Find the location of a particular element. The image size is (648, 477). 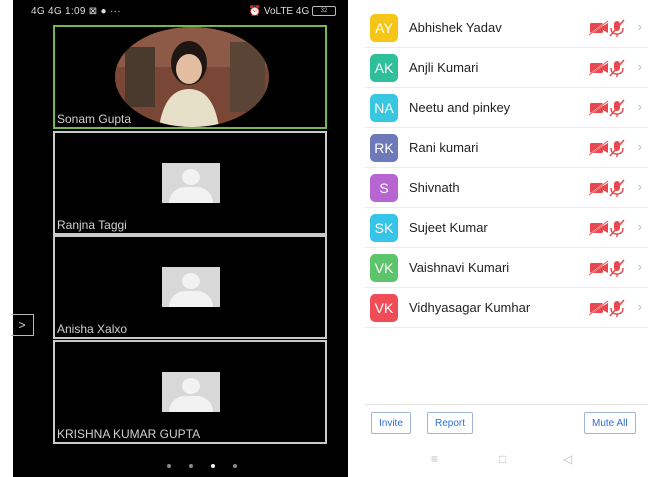

participant-name: Sujeet Kumar is located at coordinates (448, 227).